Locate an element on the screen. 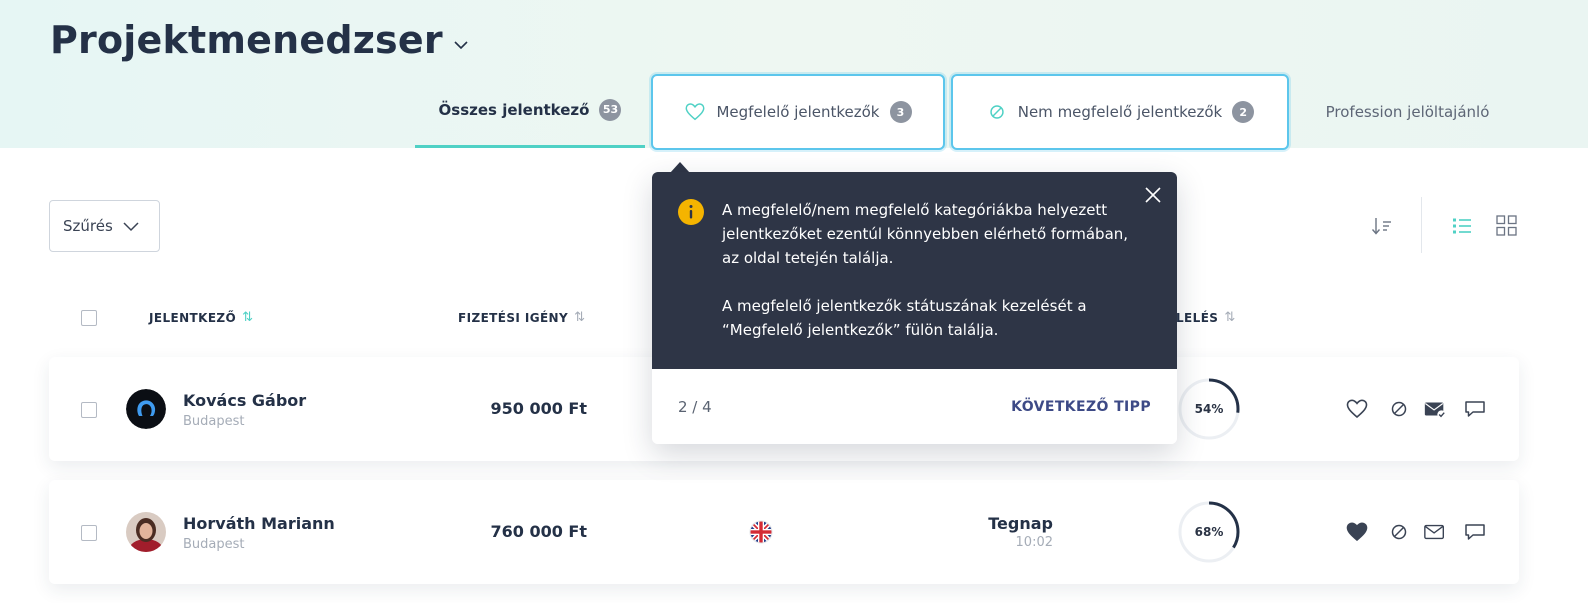 The width and height of the screenshot is (1588, 603). tab-unsuitable-applicants: Nem megfelelő jelentkezők 2 is located at coordinates (1120, 112).